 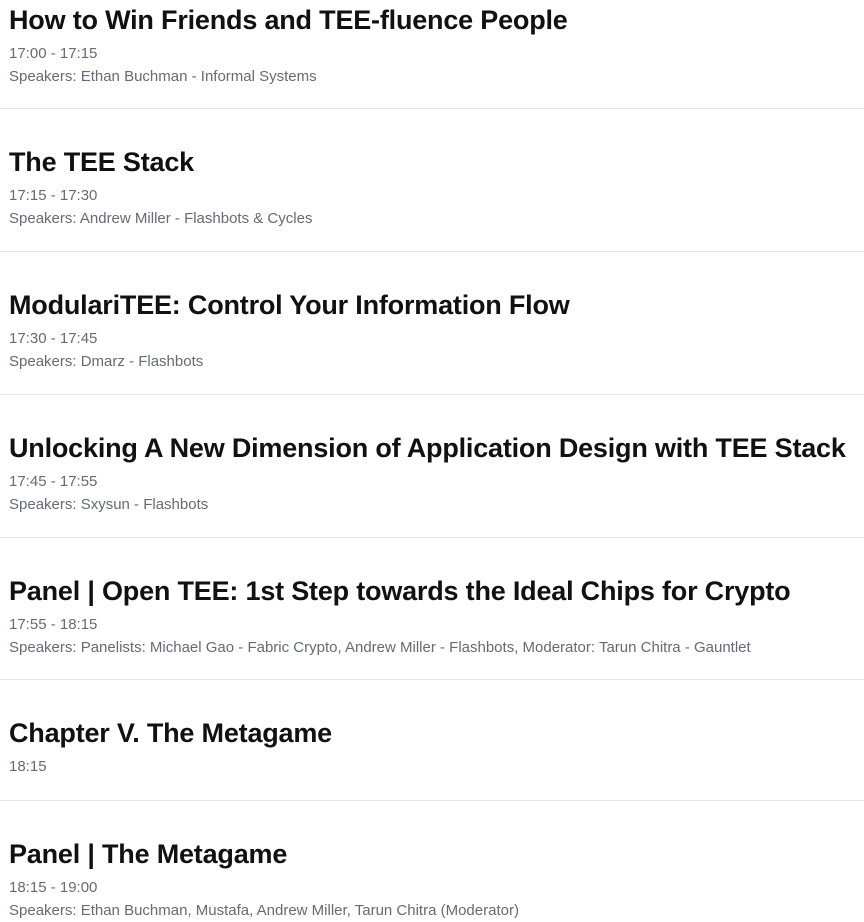 I want to click on session-speakers: Speakers: Sxysun - Flashbots, so click(x=109, y=504).